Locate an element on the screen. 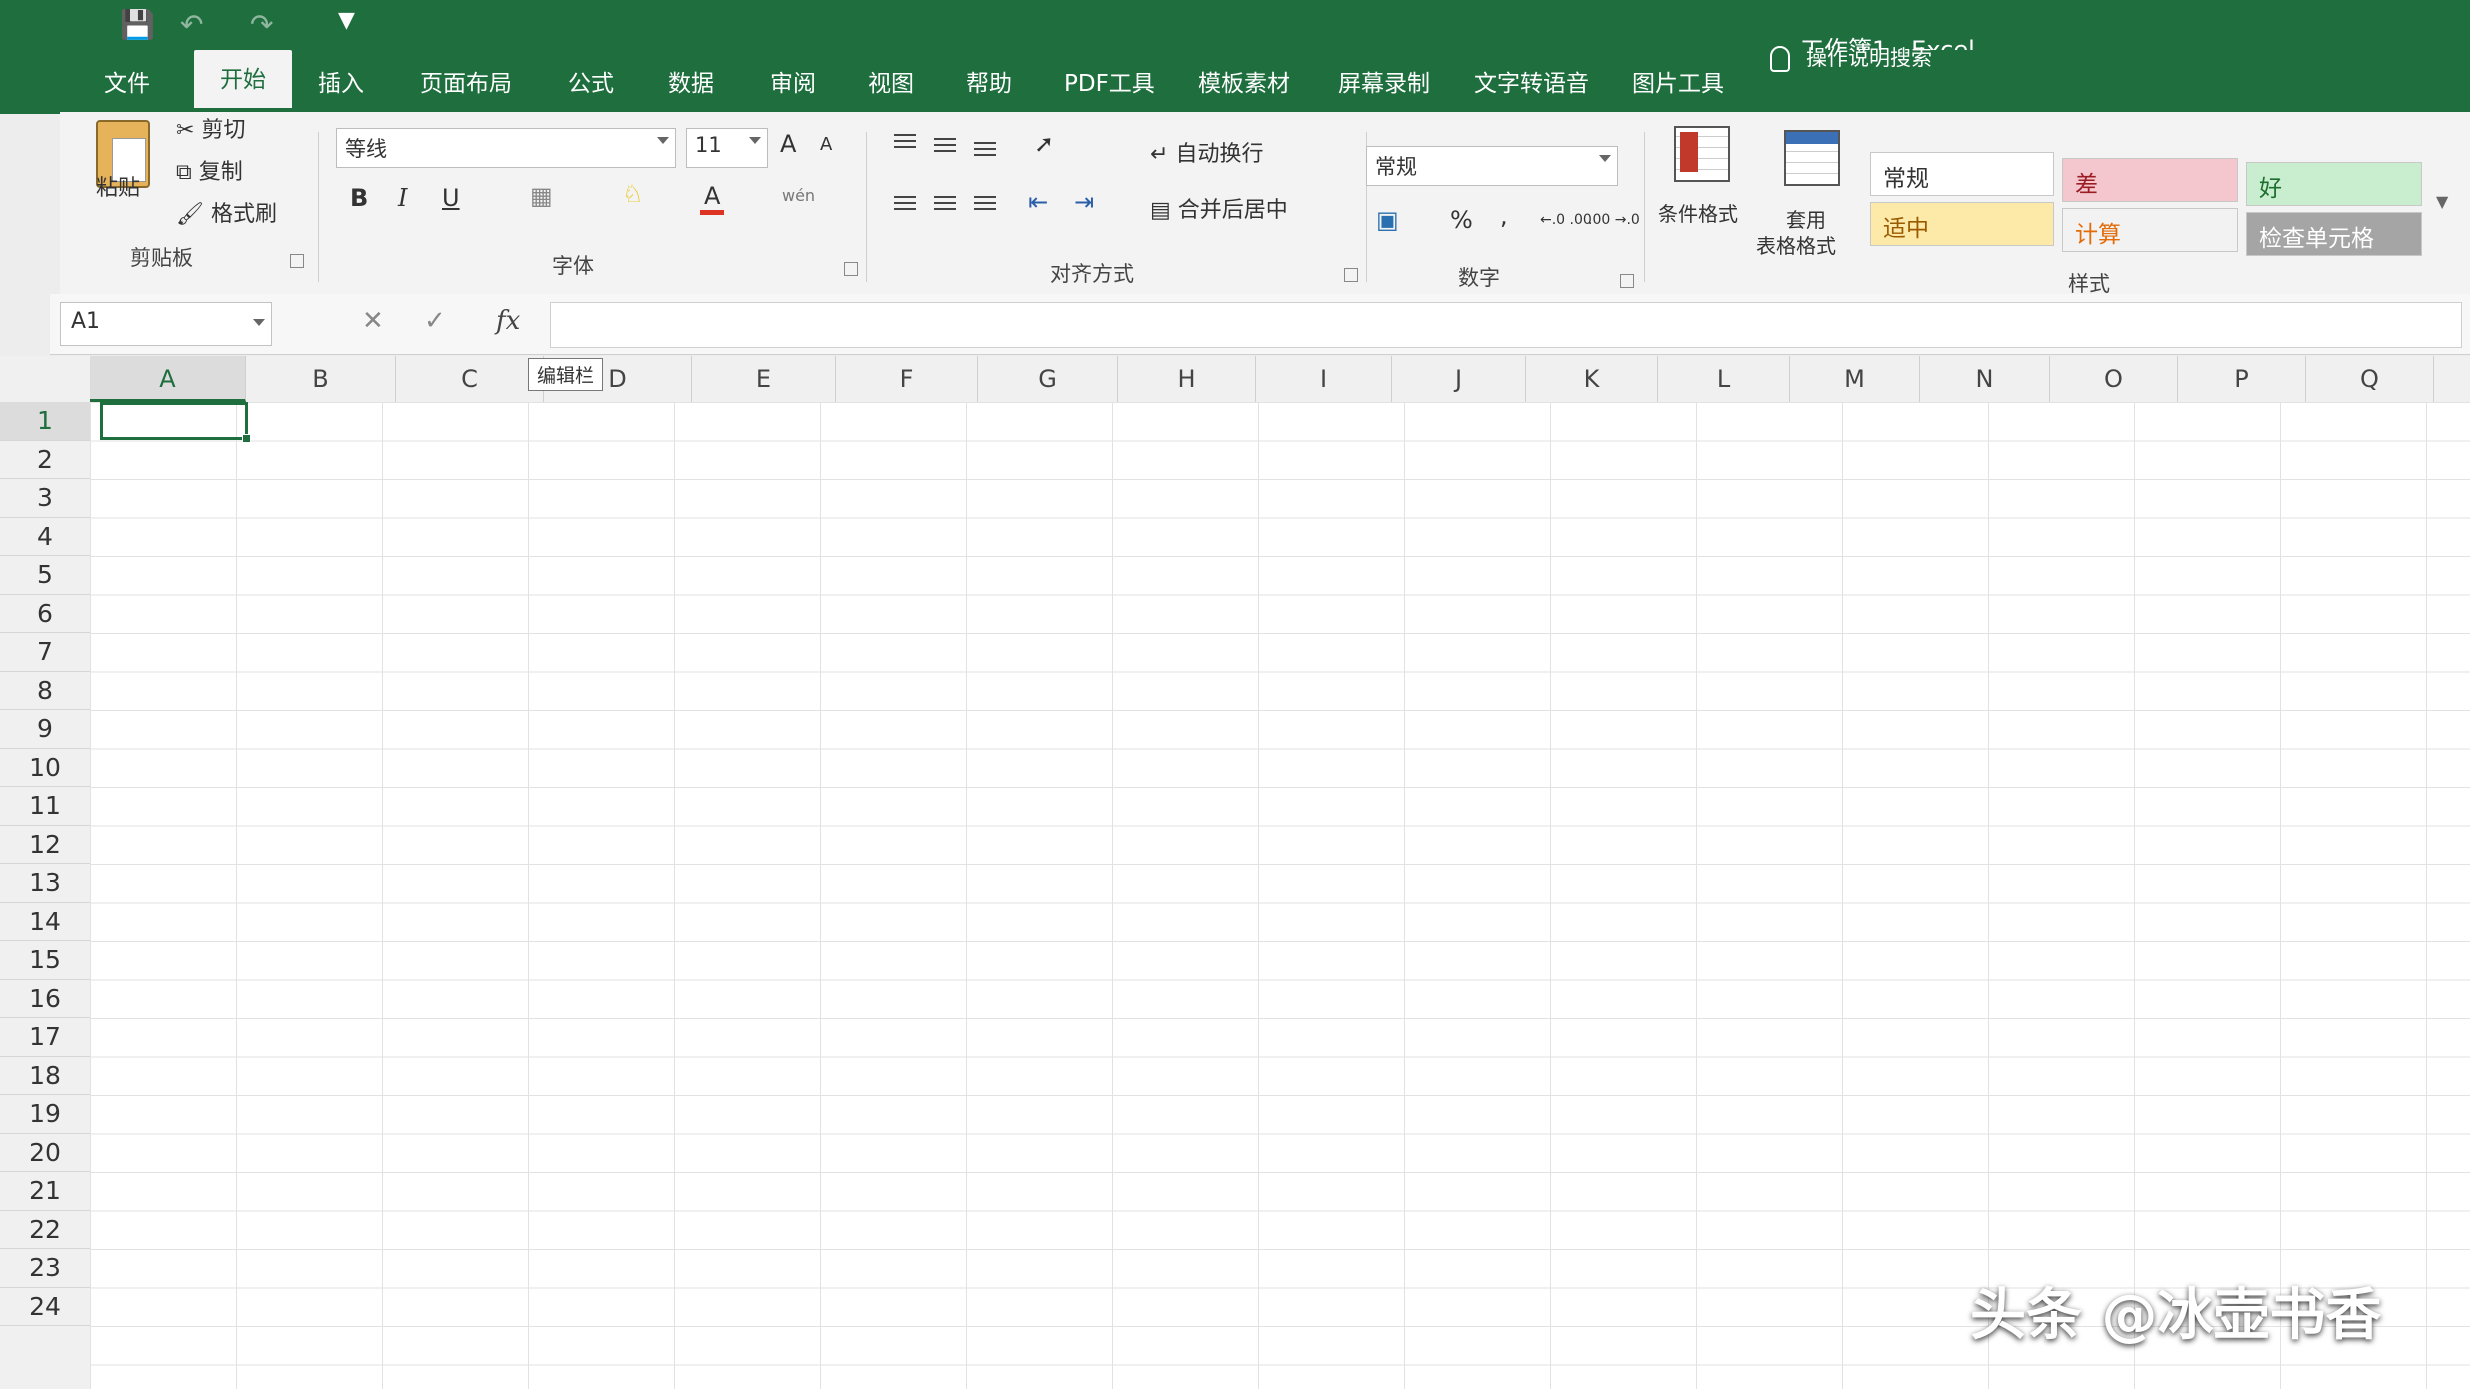 Image resolution: width=2470 pixels, height=1389 pixels. comma-button: , is located at coordinates (1504, 216).